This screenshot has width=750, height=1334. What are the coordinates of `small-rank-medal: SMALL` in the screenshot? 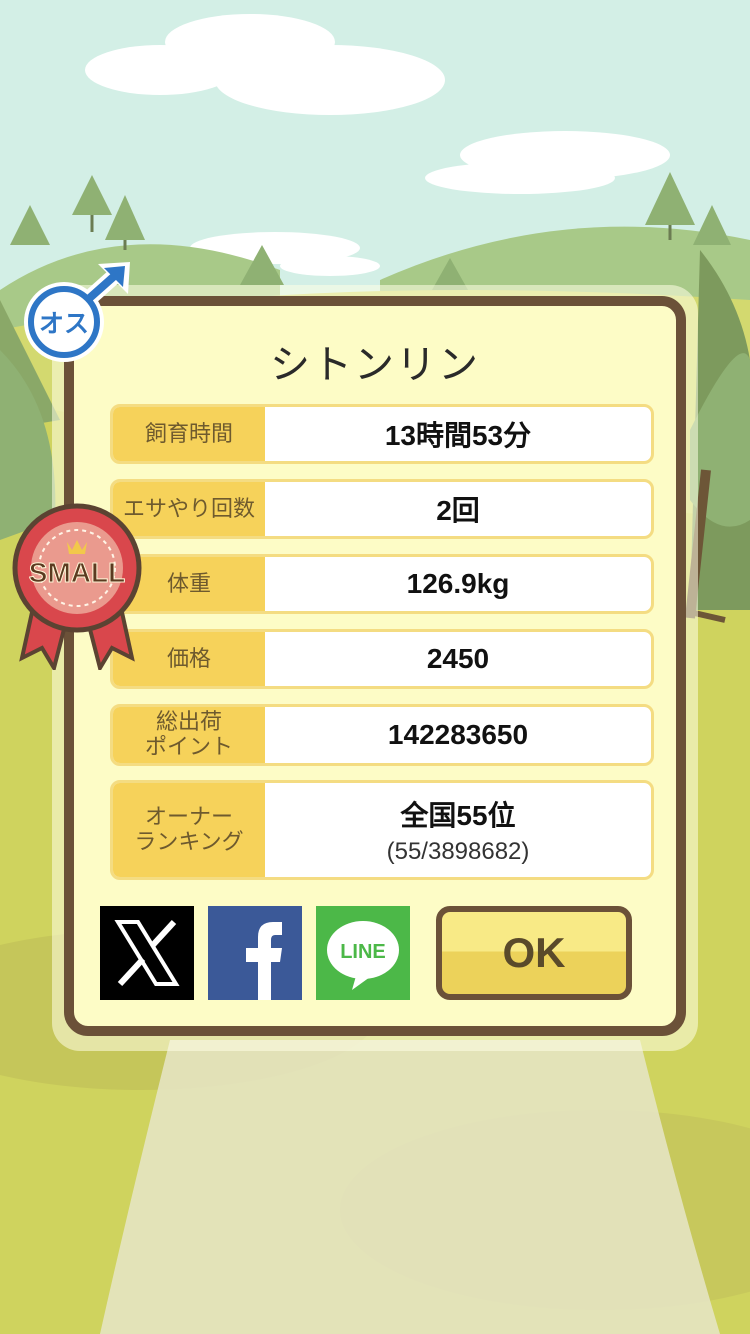 It's located at (77, 586).